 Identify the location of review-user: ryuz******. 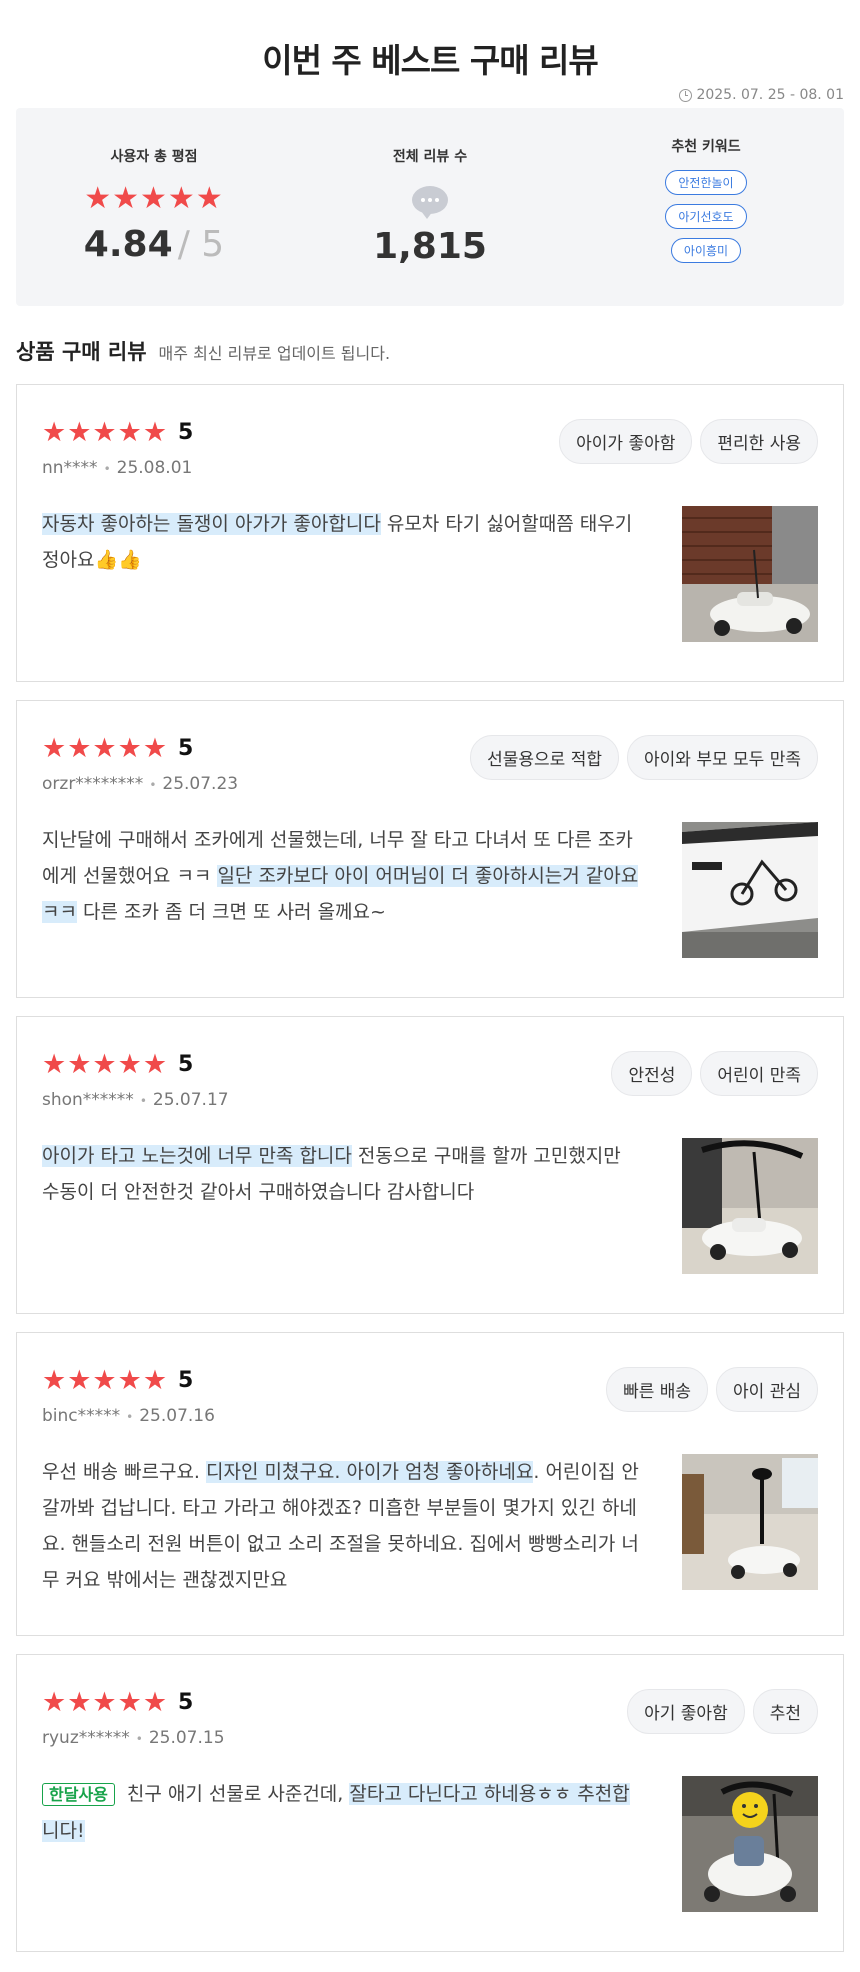
(86, 1738).